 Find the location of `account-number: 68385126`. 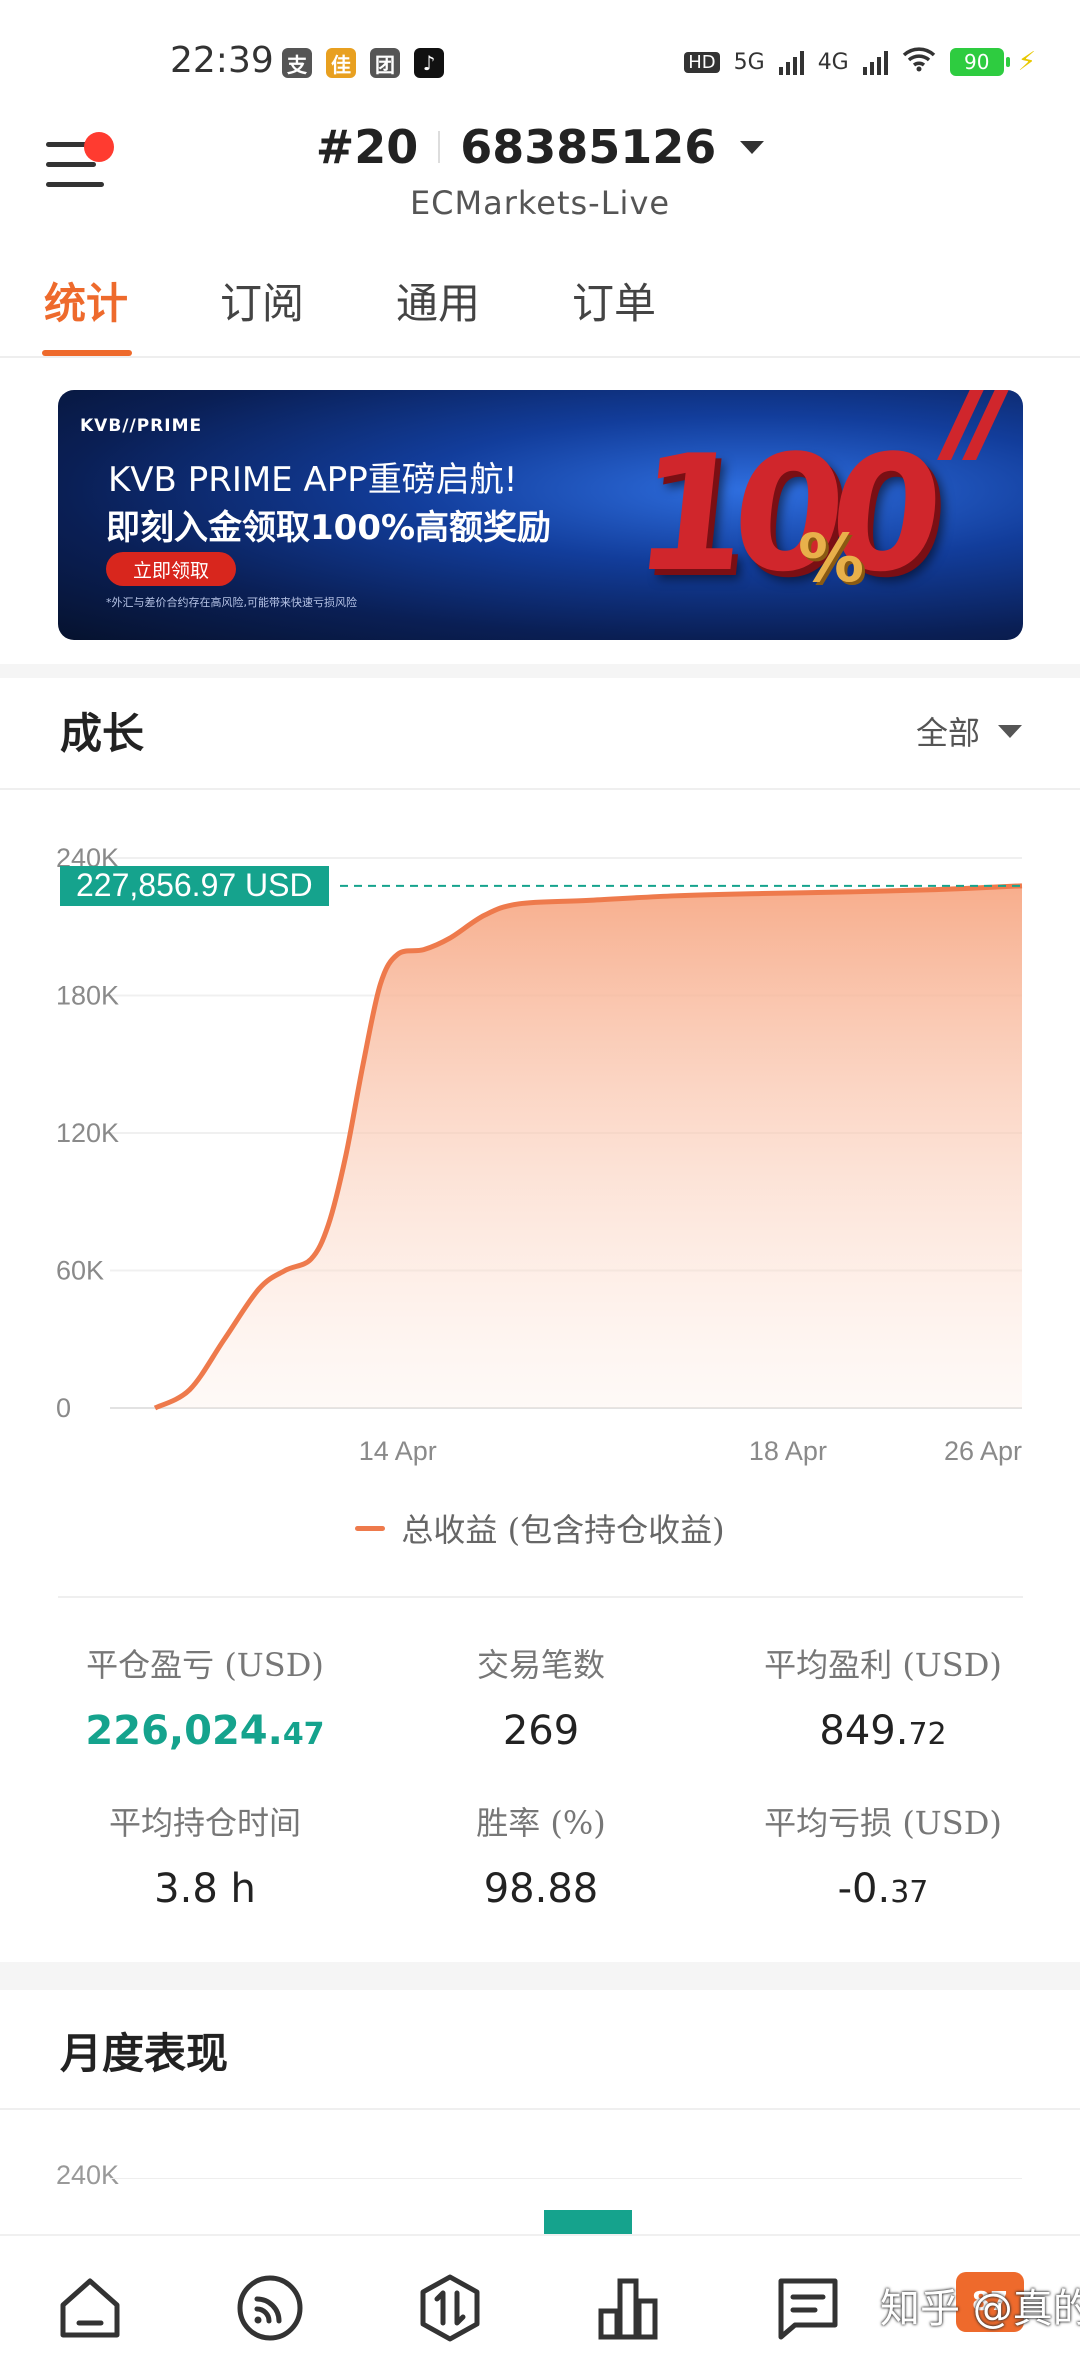

account-number: 68385126 is located at coordinates (588, 147).